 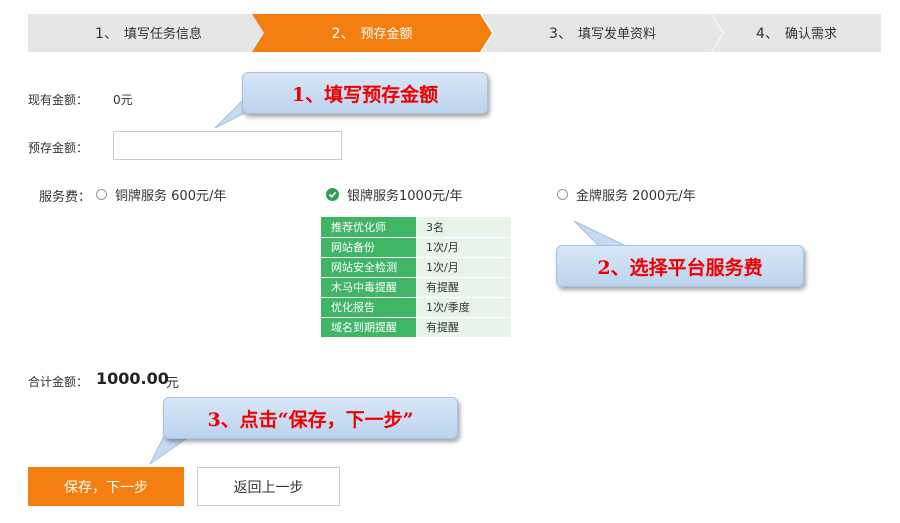 I want to click on callout-1: 1、填写预存金额, so click(x=365, y=93).